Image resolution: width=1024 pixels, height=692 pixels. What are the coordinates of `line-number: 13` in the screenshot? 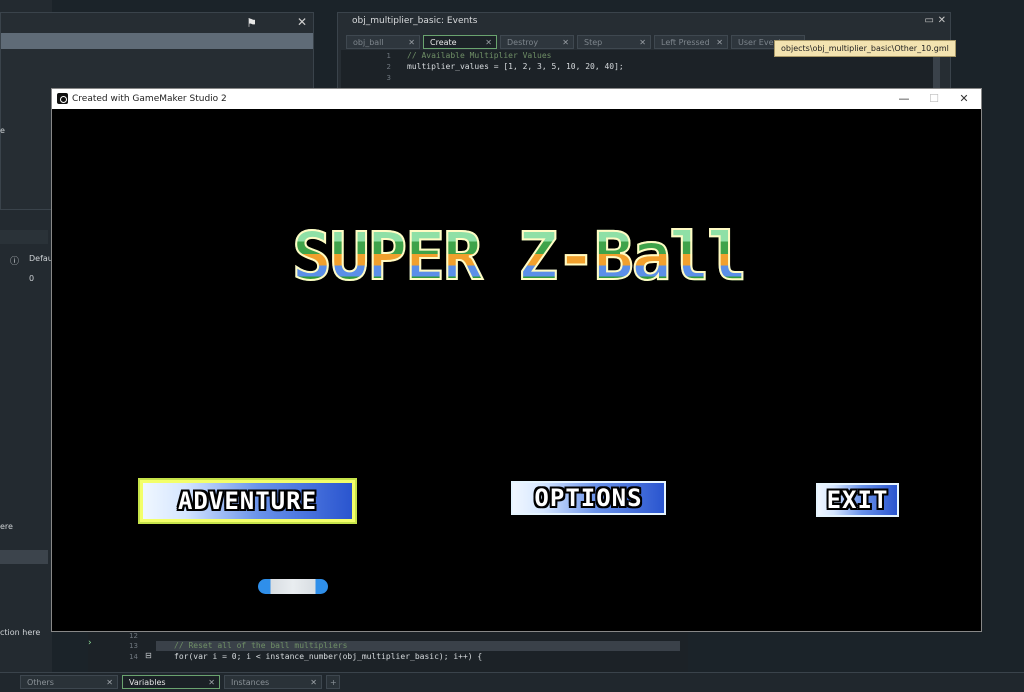 It's located at (133, 646).